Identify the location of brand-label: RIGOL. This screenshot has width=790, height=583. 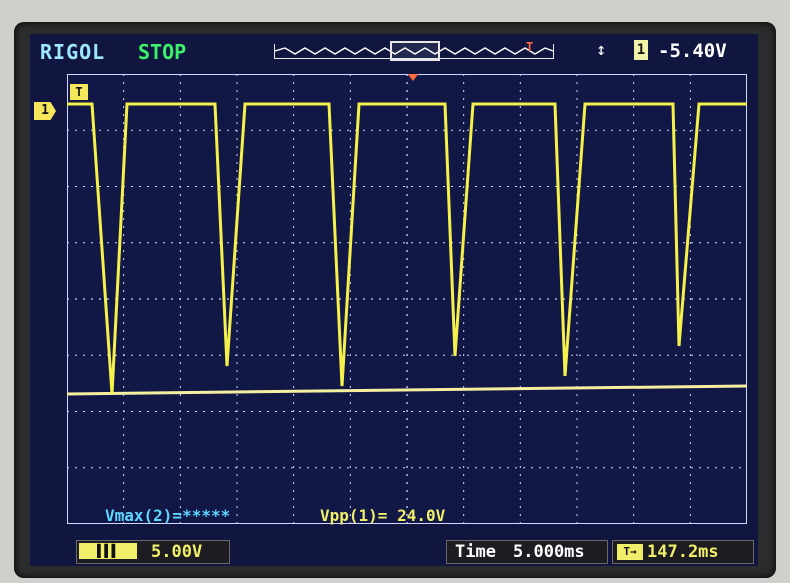
(73, 52).